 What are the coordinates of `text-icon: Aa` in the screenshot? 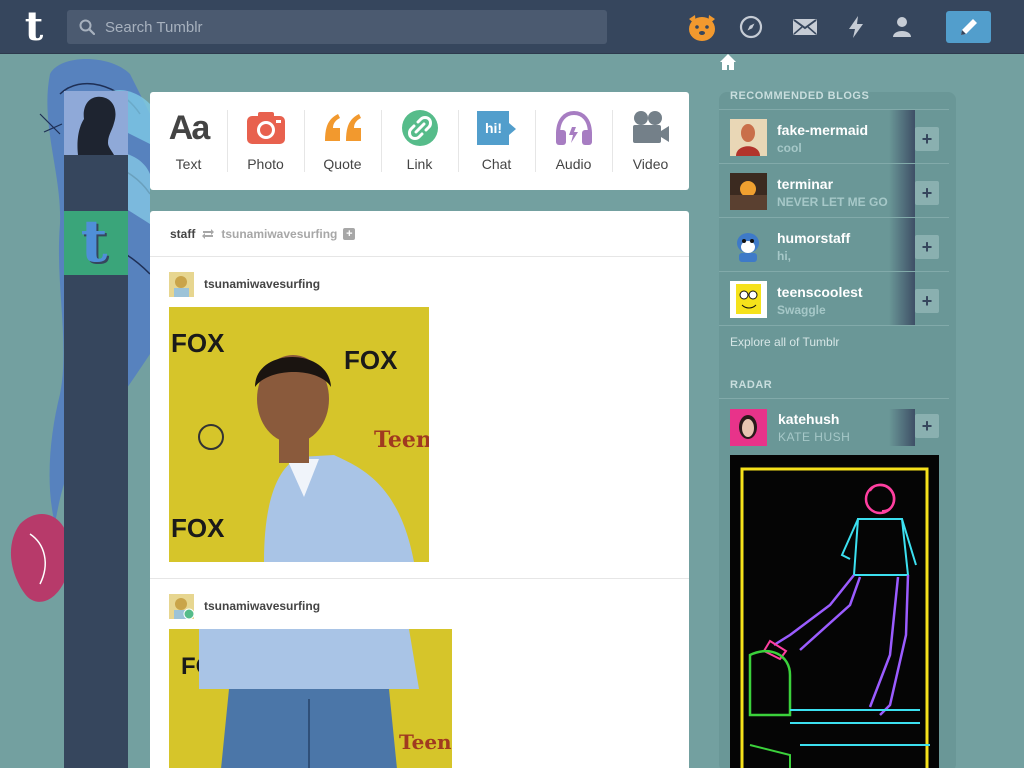 It's located at (189, 128).